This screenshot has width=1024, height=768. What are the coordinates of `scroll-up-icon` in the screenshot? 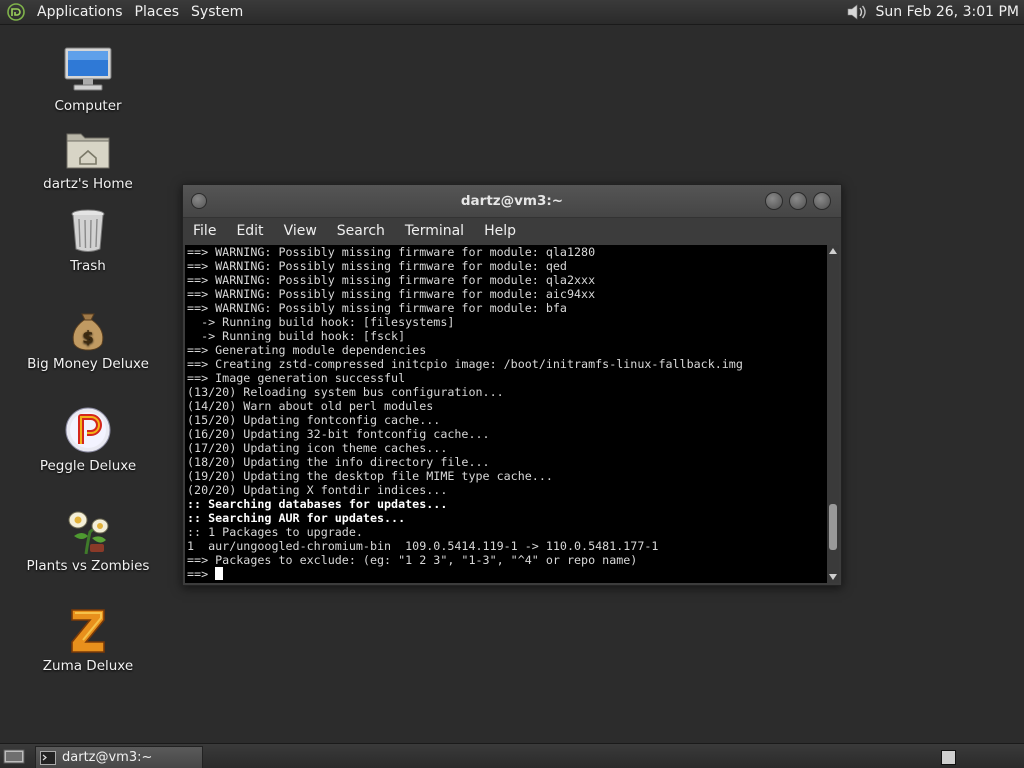 It's located at (833, 251).